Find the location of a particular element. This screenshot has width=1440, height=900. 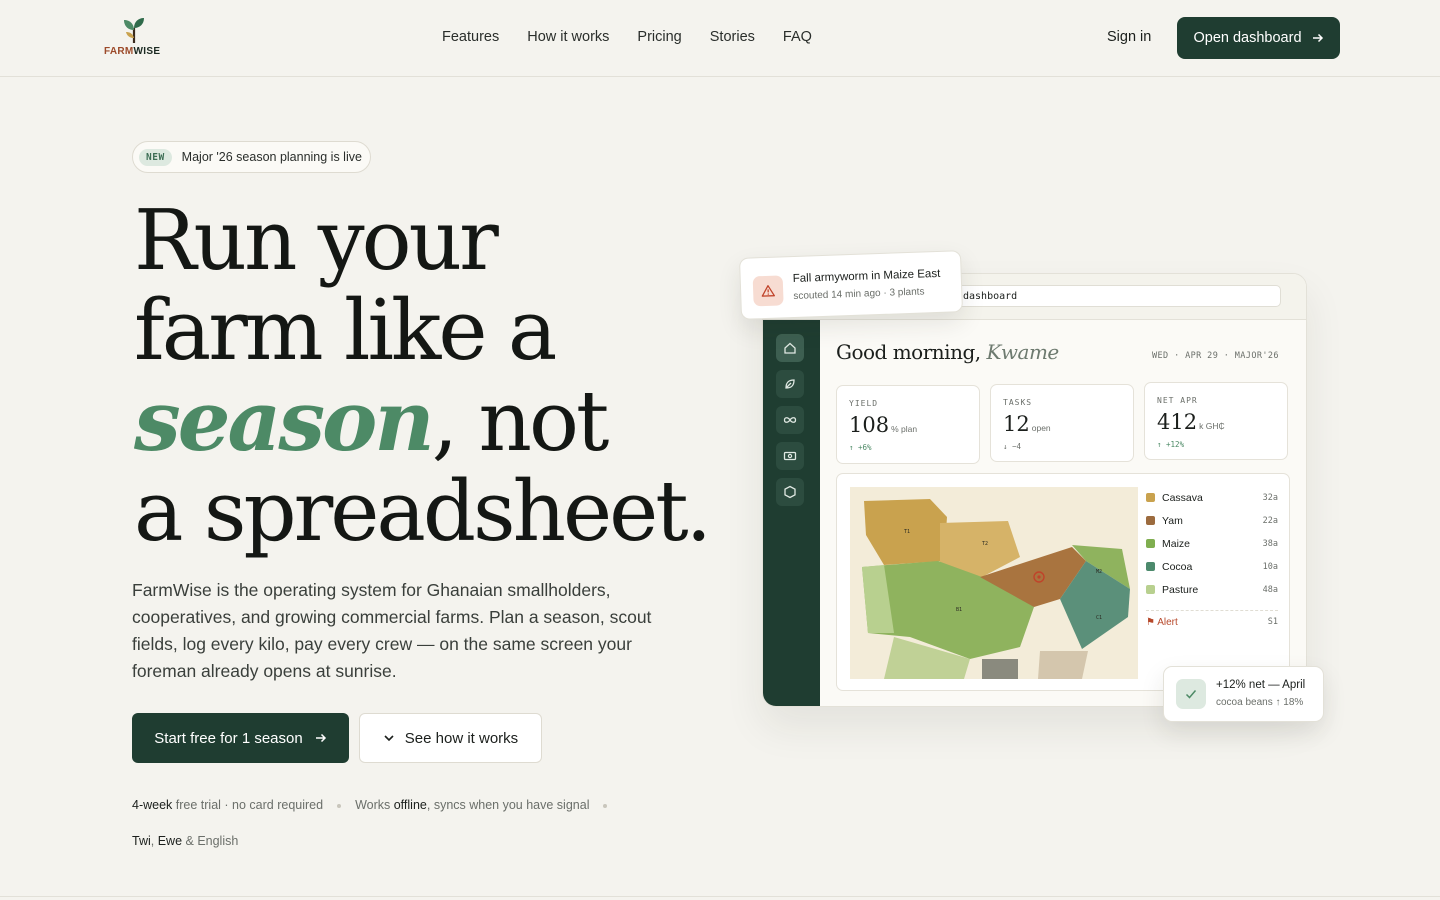

check-icon is located at coordinates (1191, 694).